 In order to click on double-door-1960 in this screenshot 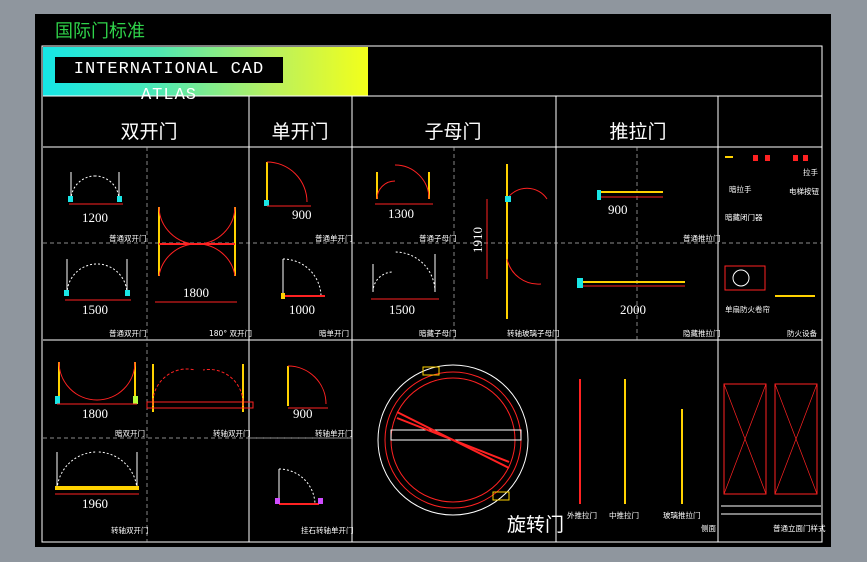, I will do `click(97, 473)`.